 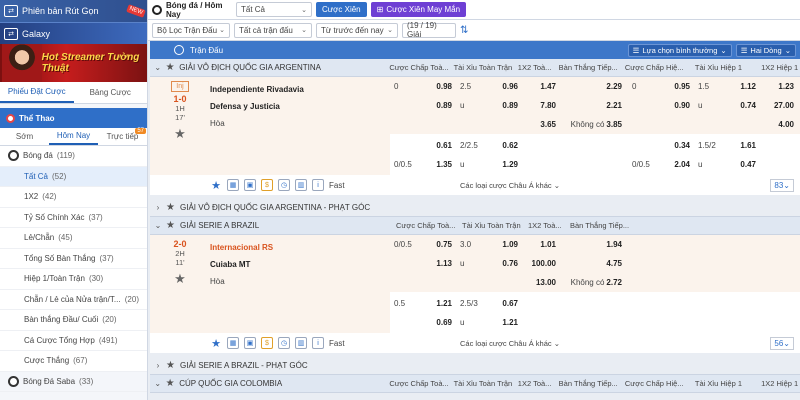 What do you see at coordinates (542, 124) in the screenshot?
I see `odds-cell: 3.65` at bounding box center [542, 124].